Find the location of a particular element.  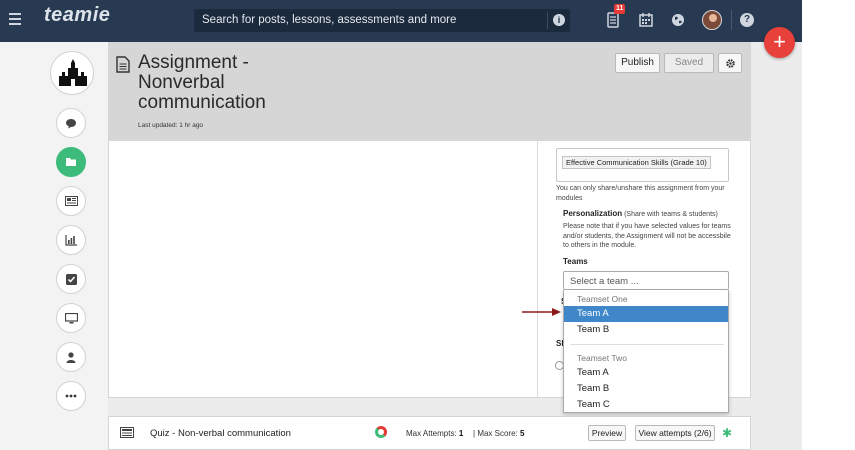

teamset-group-label: Teamset Two is located at coordinates (602, 358).